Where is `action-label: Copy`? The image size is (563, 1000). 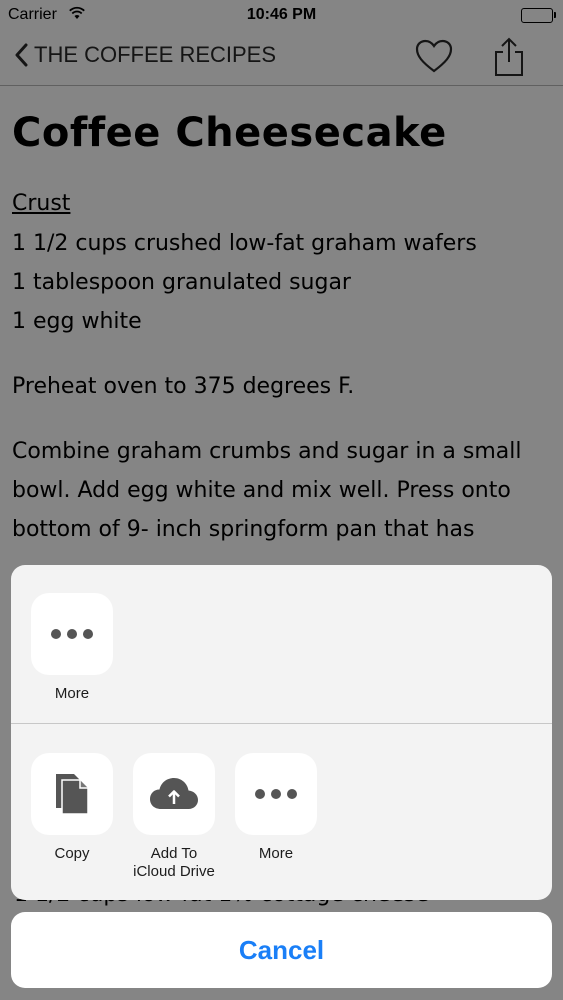
action-label: Copy is located at coordinates (72, 853).